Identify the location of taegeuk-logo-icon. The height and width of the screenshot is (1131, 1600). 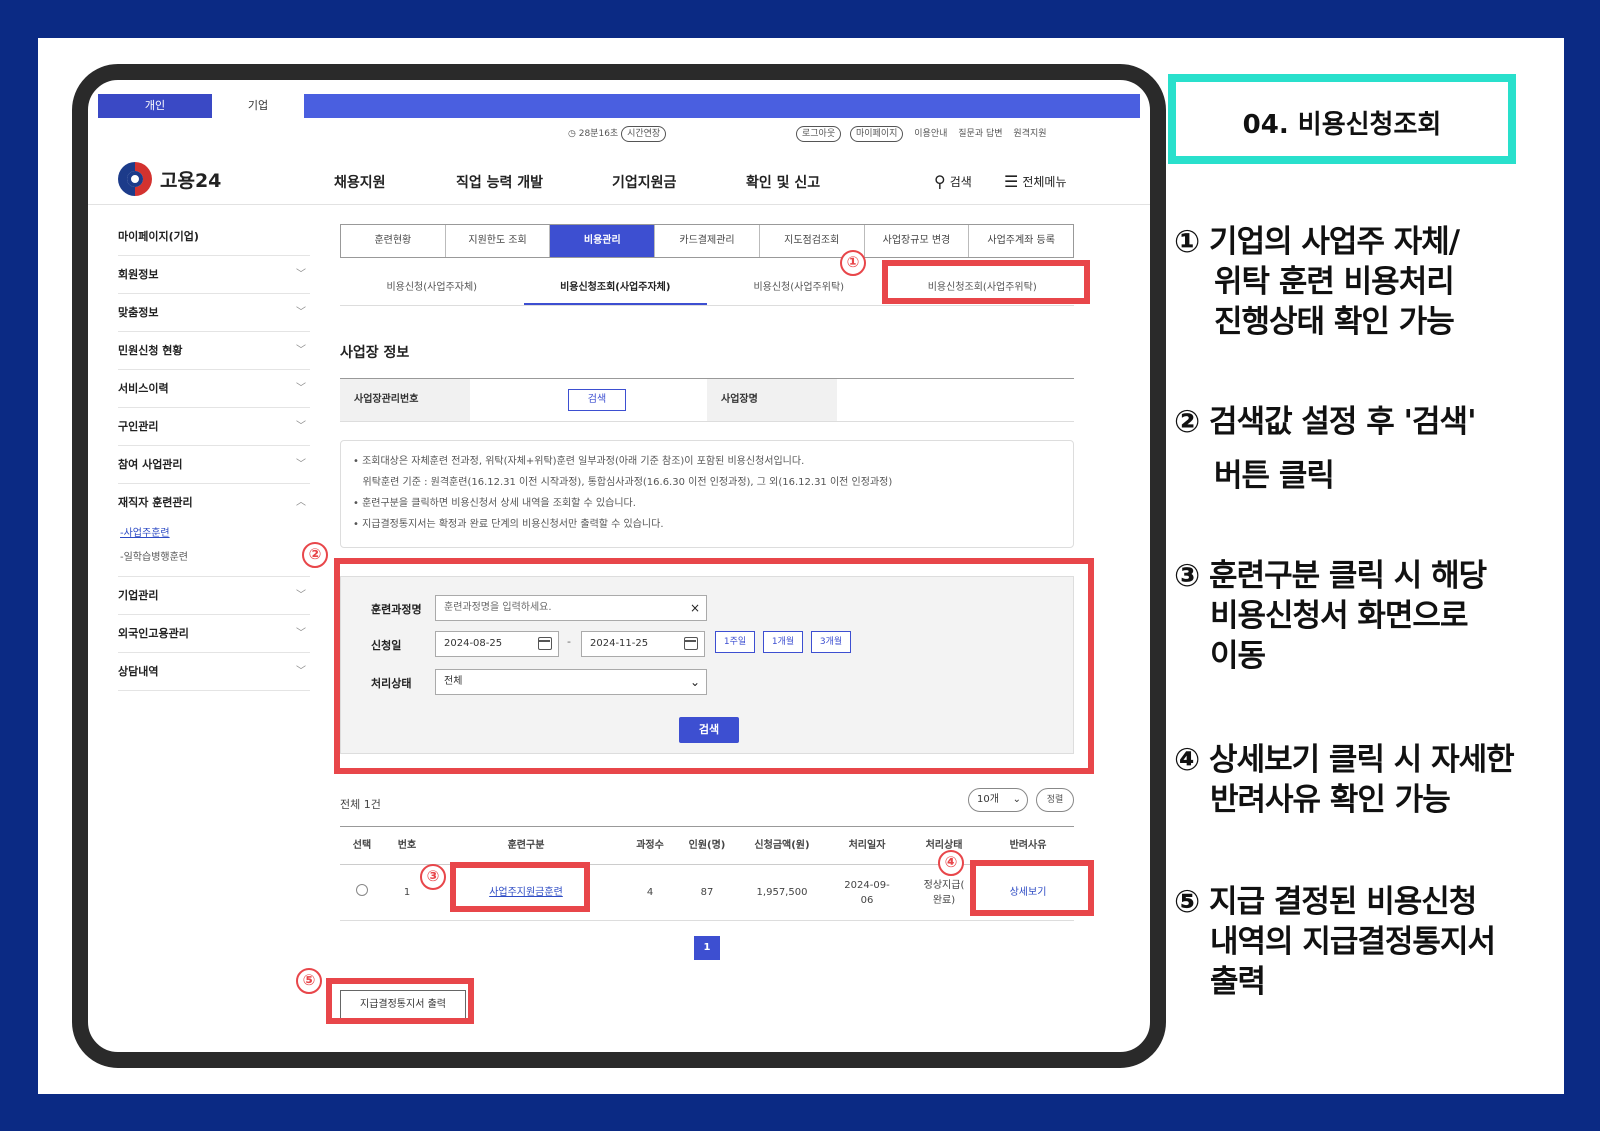
(135, 179).